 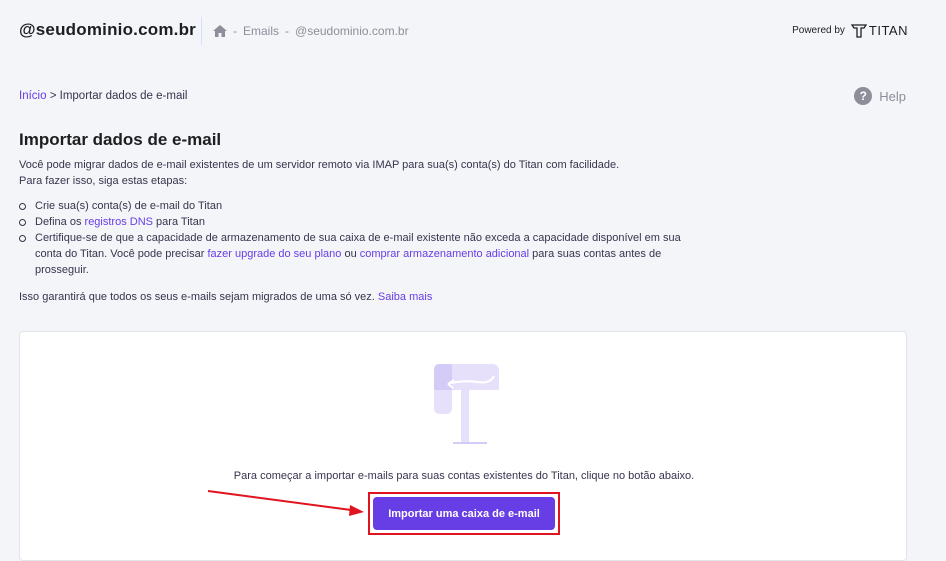 What do you see at coordinates (179, 222) in the screenshot?
I see `step-2-suffix: para Titan` at bounding box center [179, 222].